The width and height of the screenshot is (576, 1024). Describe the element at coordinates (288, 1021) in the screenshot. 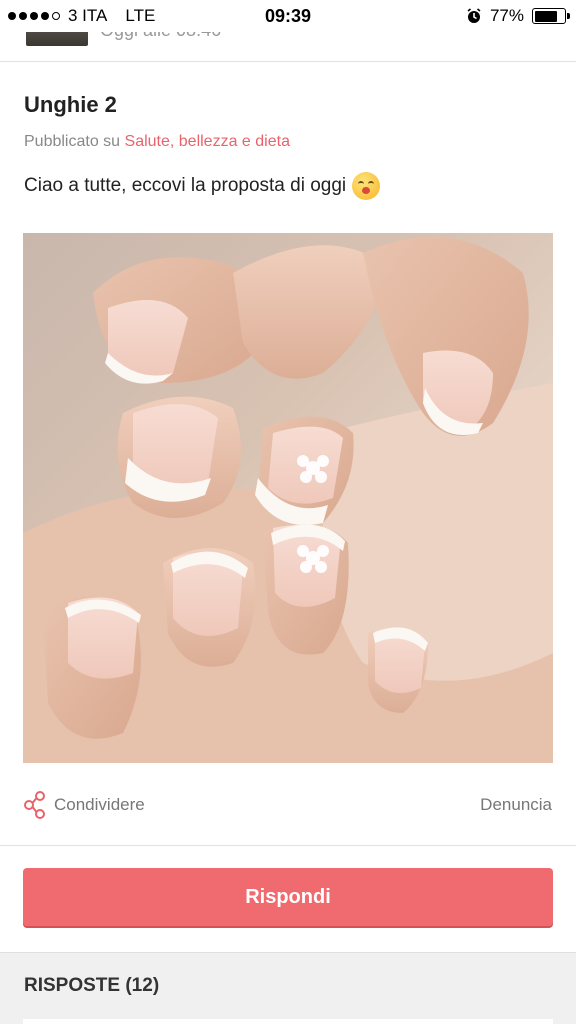

I see `answer-card` at that location.